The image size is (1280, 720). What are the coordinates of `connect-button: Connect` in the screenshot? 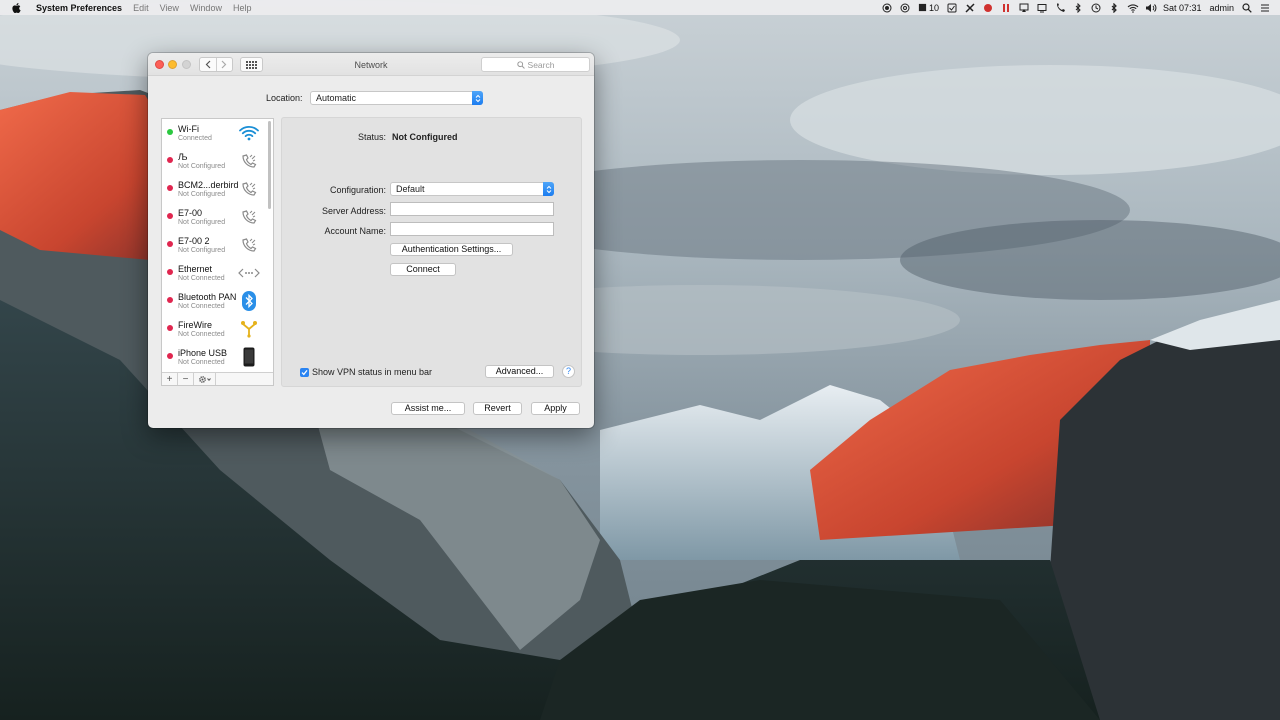 It's located at (423, 269).